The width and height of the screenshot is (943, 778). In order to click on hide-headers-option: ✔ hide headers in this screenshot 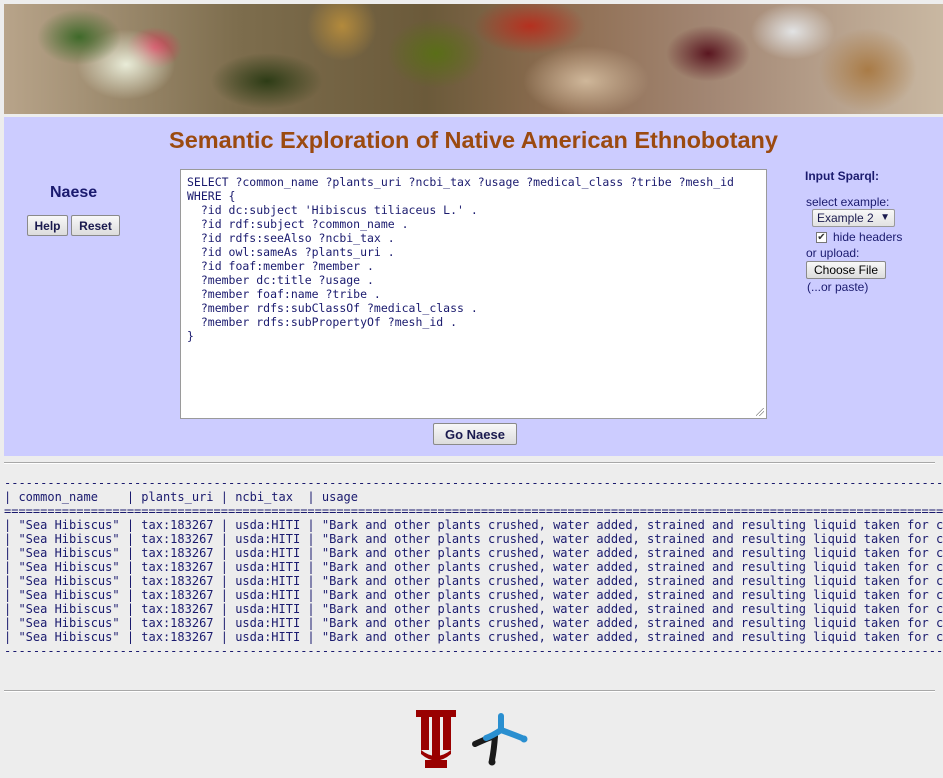, I will do `click(859, 237)`.